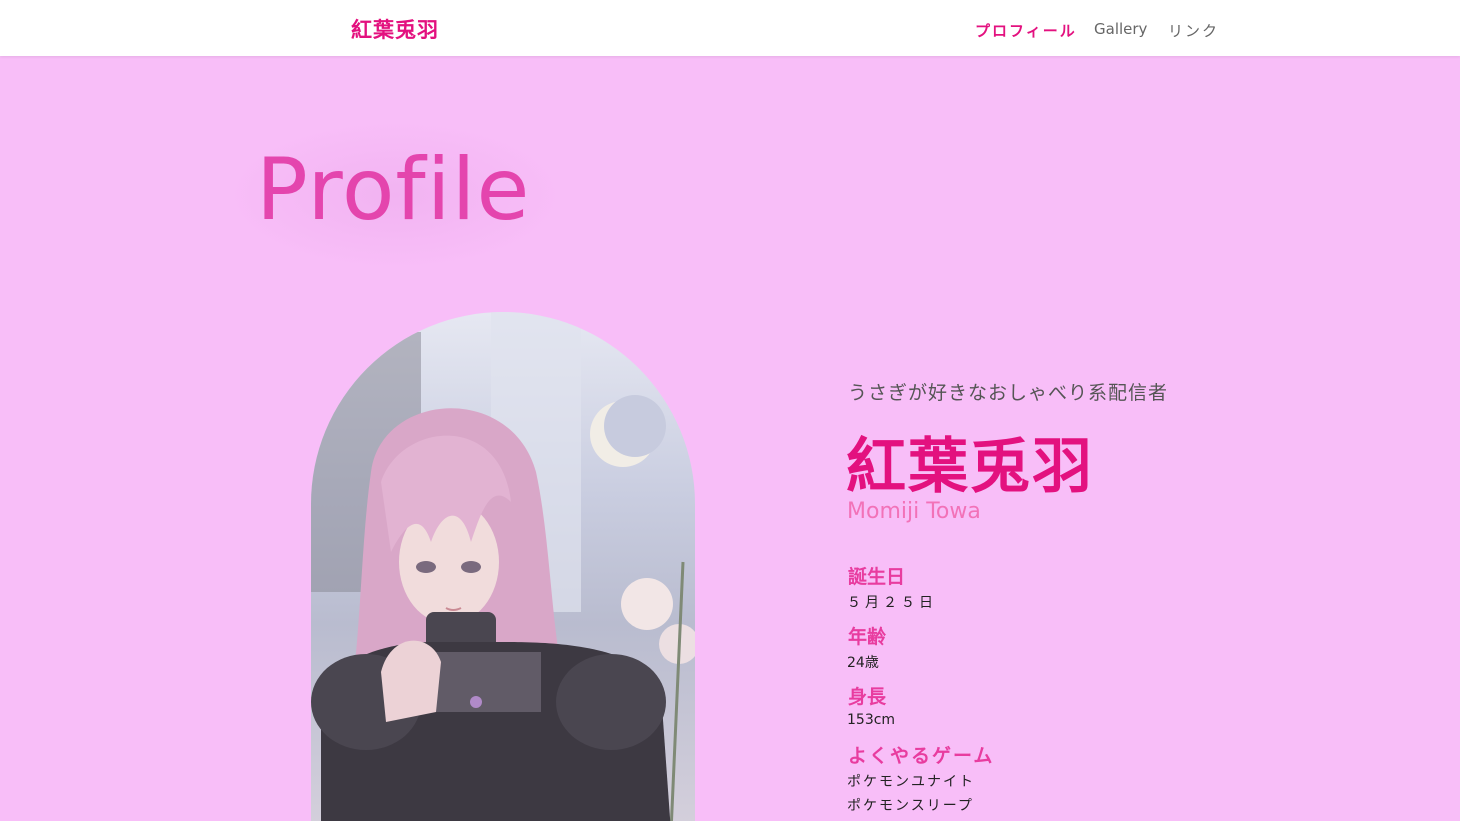  What do you see at coordinates (911, 782) in the screenshot?
I see `favorite-game-item: ポケモンユナイト` at bounding box center [911, 782].